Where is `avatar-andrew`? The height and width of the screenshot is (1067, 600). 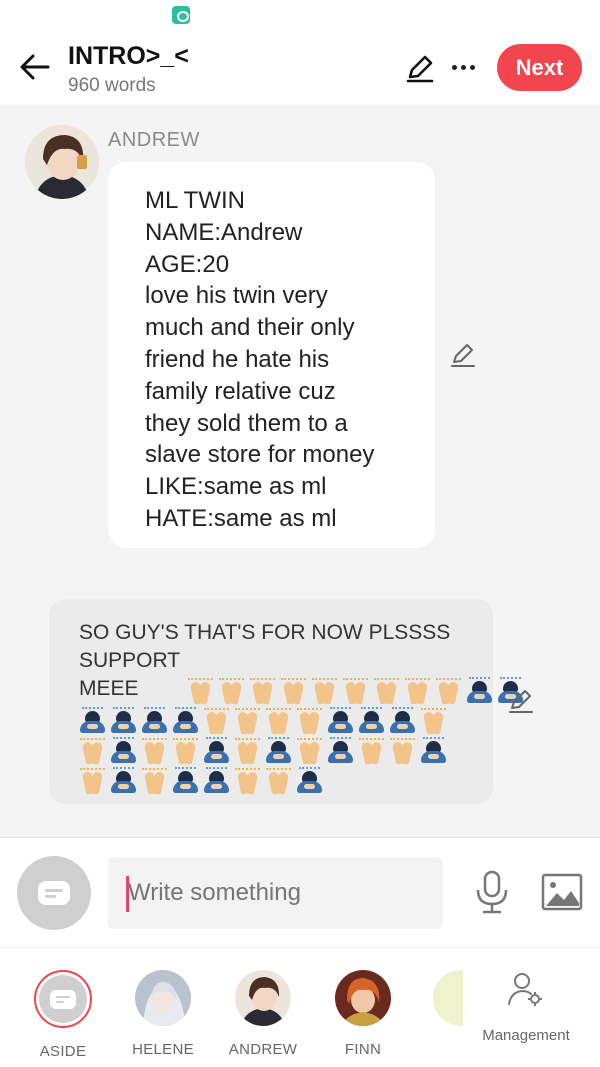 avatar-andrew is located at coordinates (62, 162).